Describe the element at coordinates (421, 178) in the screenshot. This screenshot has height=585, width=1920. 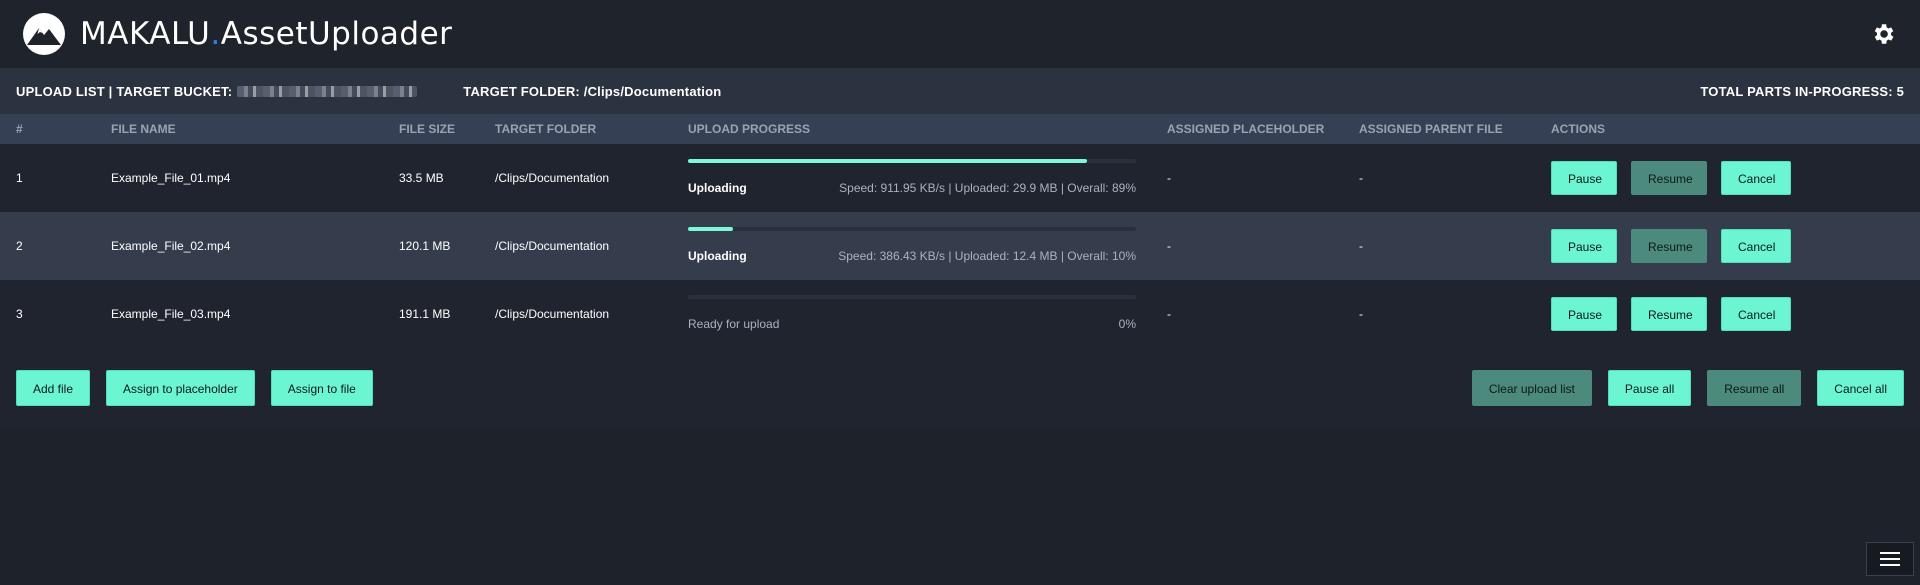
I see `row-file-size: 33.5 MB` at that location.